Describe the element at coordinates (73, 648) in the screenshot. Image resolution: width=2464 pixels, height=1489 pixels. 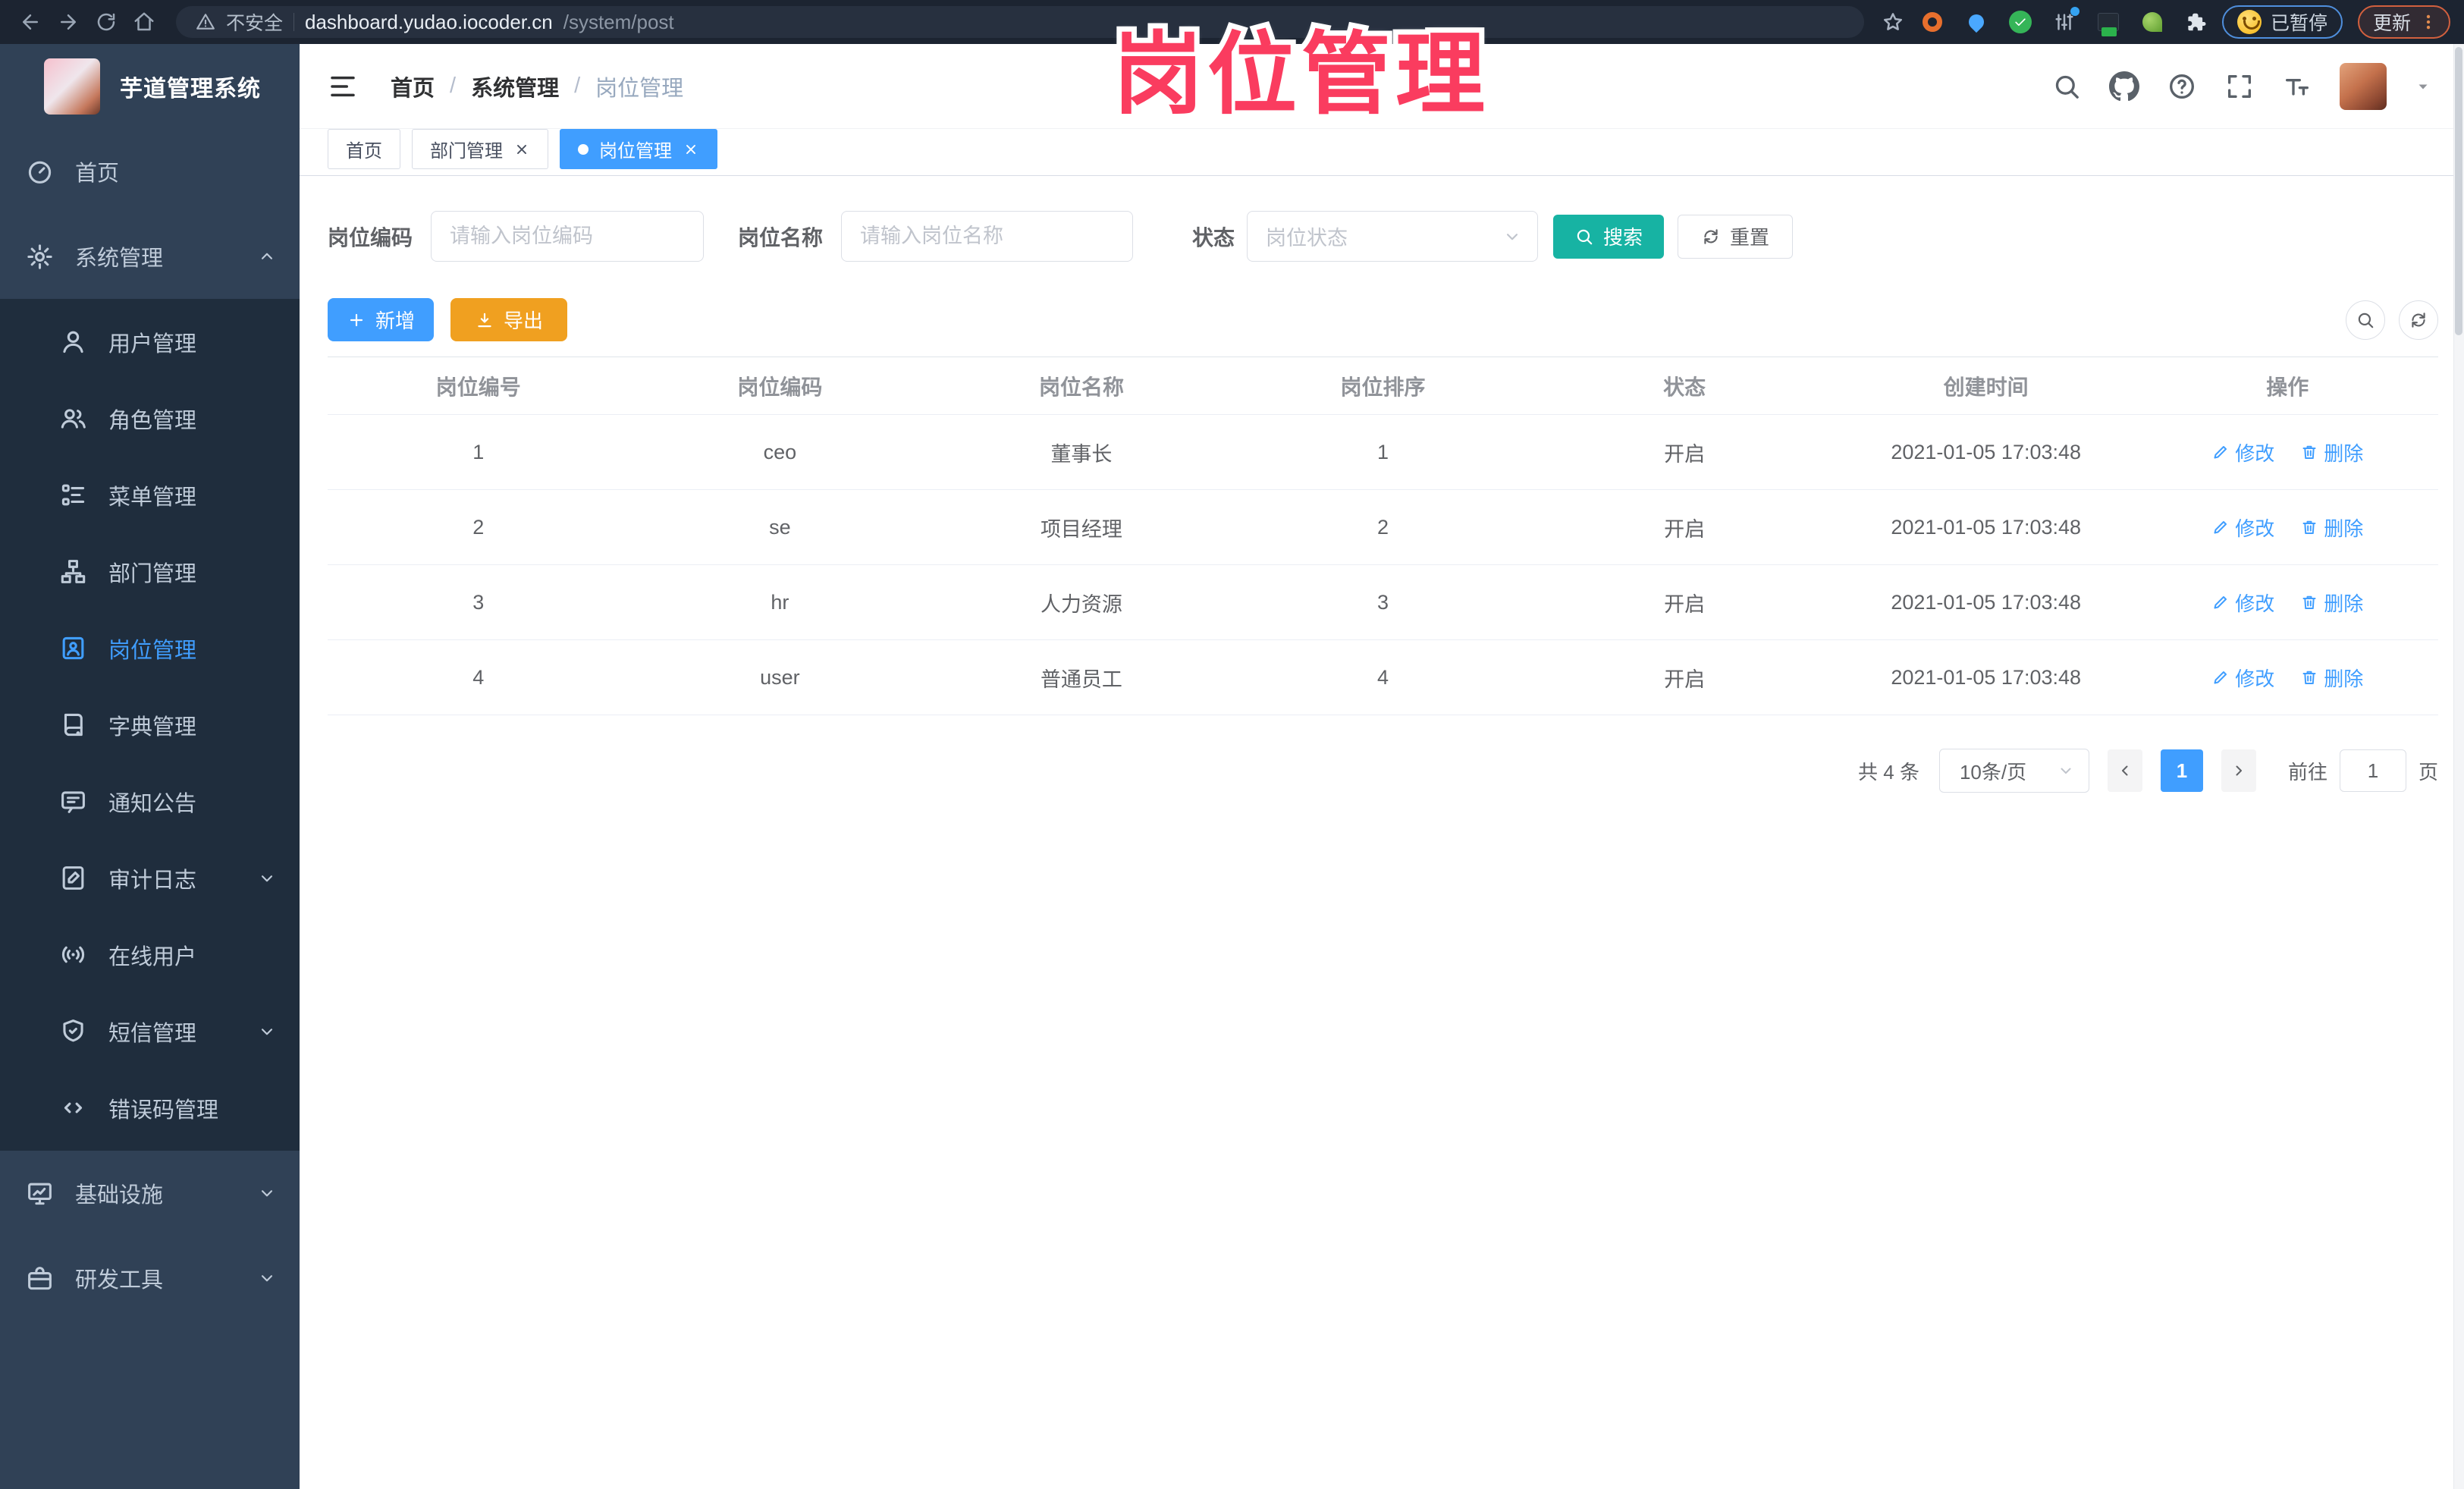
I see `post-badge-icon` at that location.